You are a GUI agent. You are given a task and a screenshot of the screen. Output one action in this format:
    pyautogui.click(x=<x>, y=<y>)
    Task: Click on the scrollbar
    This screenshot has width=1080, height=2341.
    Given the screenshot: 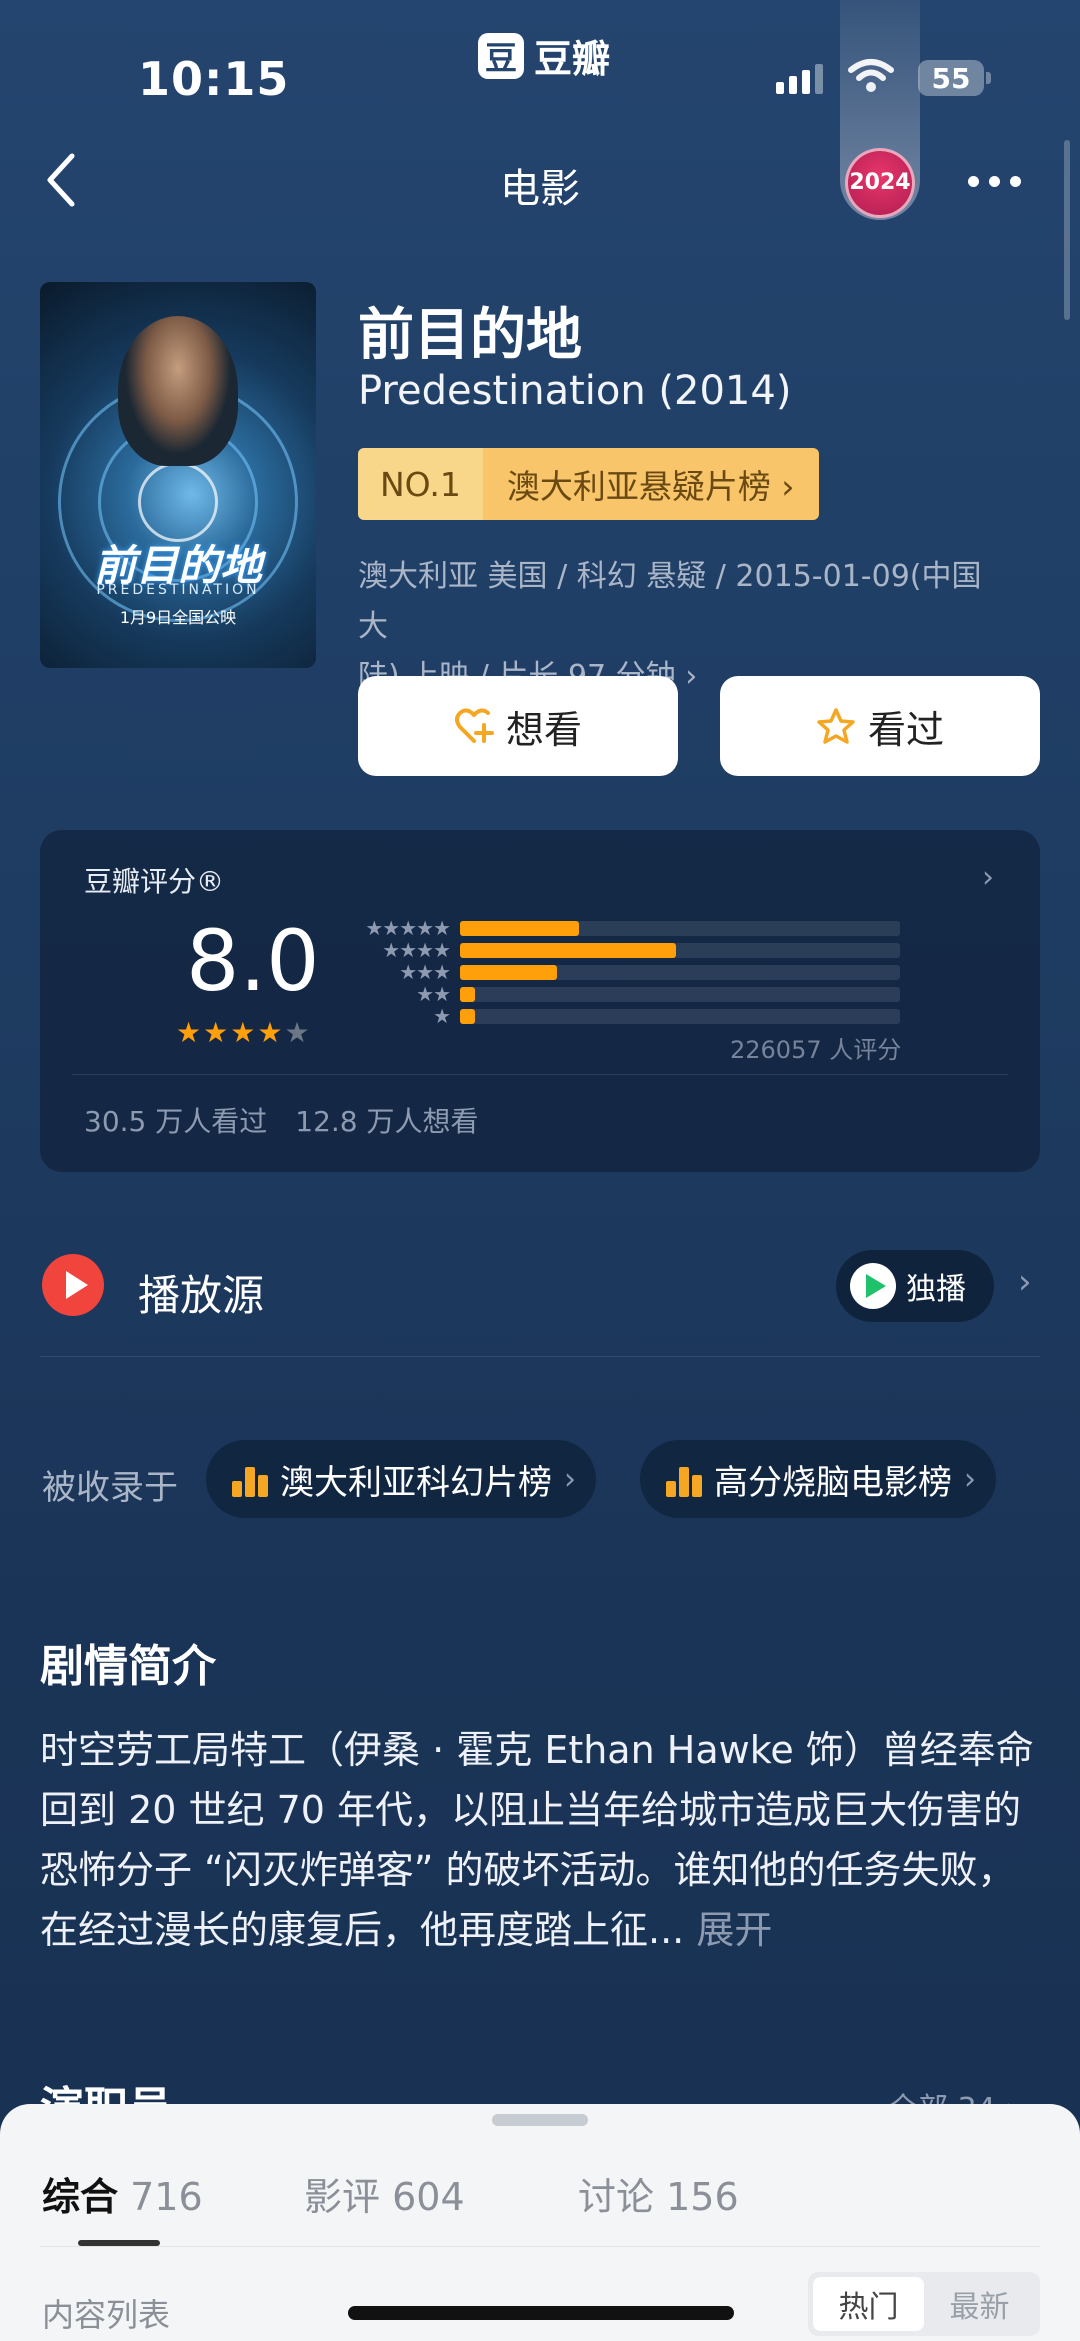 What is the action you would take?
    pyautogui.click(x=1067, y=230)
    